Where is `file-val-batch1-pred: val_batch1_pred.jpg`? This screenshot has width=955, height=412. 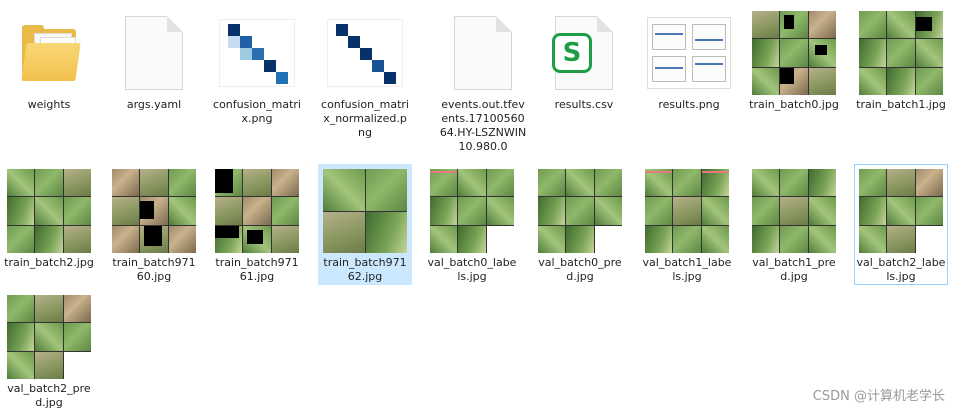
file-val-batch1-pred: val_batch1_pred.jpg is located at coordinates (794, 224).